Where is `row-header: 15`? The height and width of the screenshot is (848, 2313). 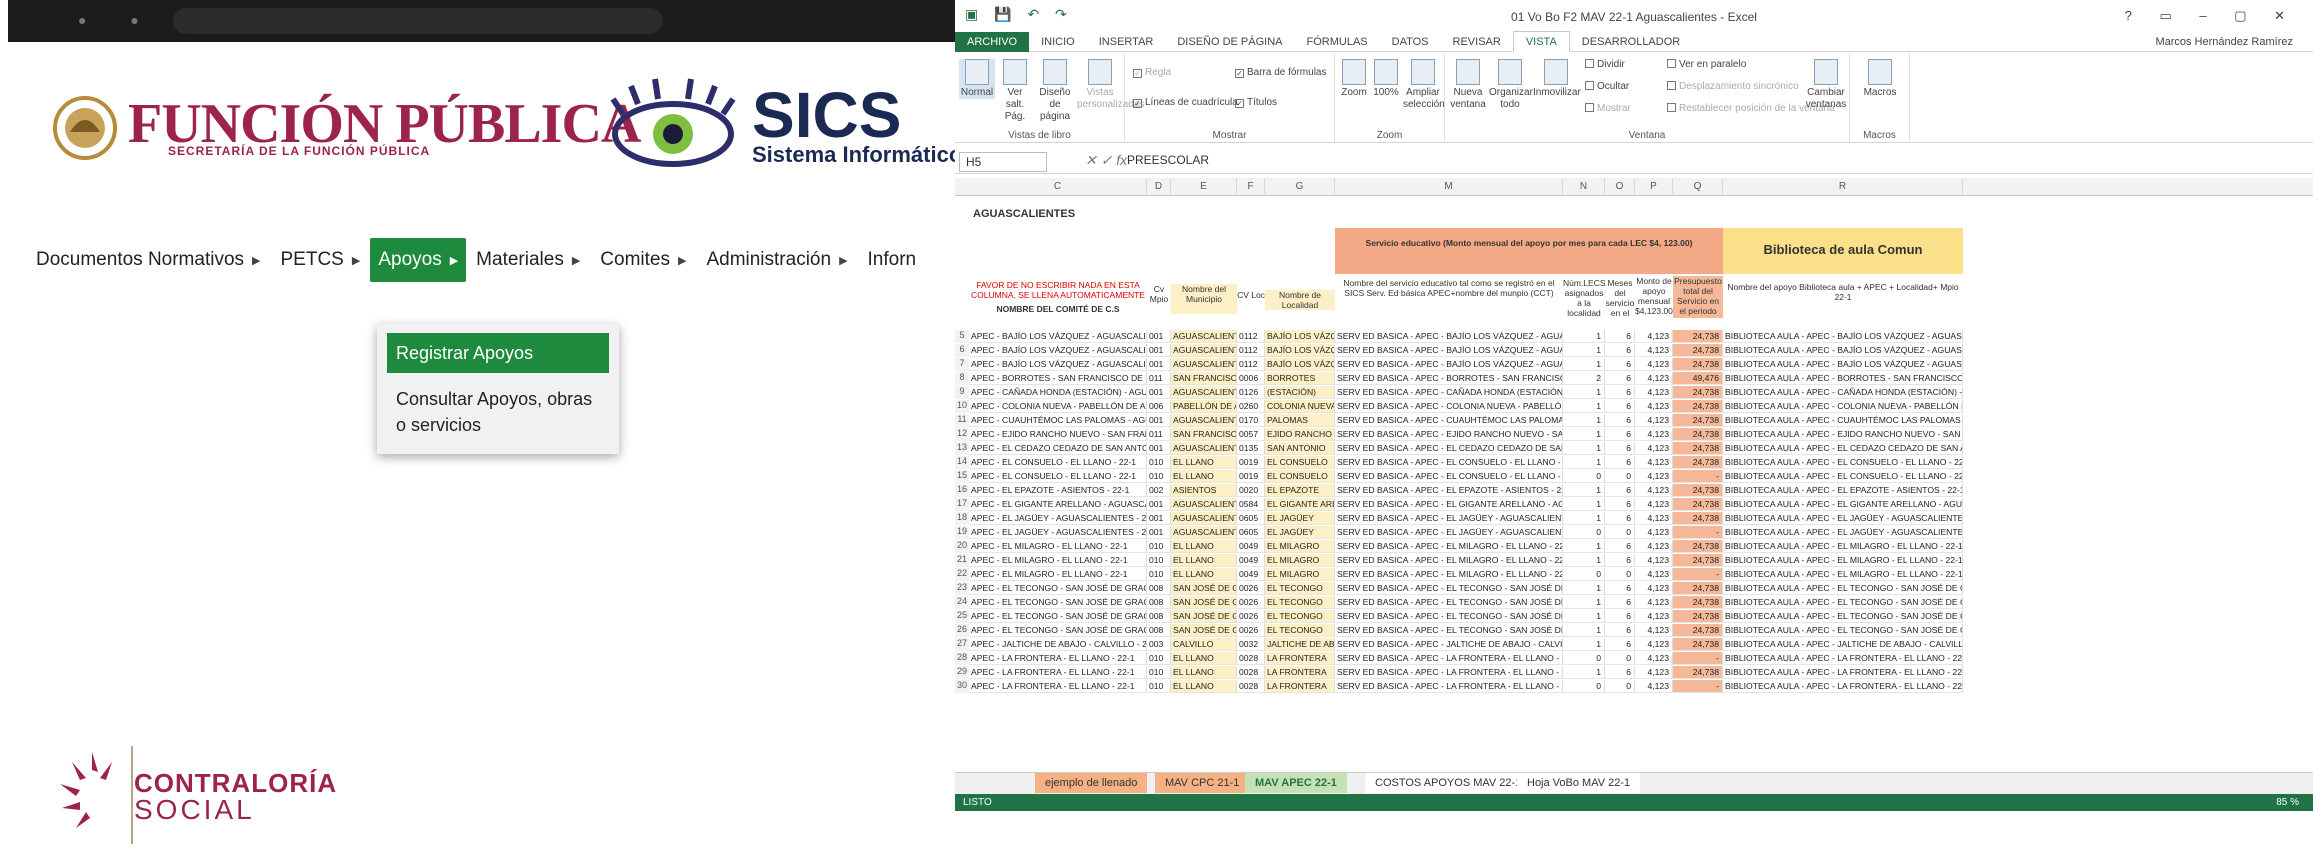
row-header: 15 is located at coordinates (962, 476).